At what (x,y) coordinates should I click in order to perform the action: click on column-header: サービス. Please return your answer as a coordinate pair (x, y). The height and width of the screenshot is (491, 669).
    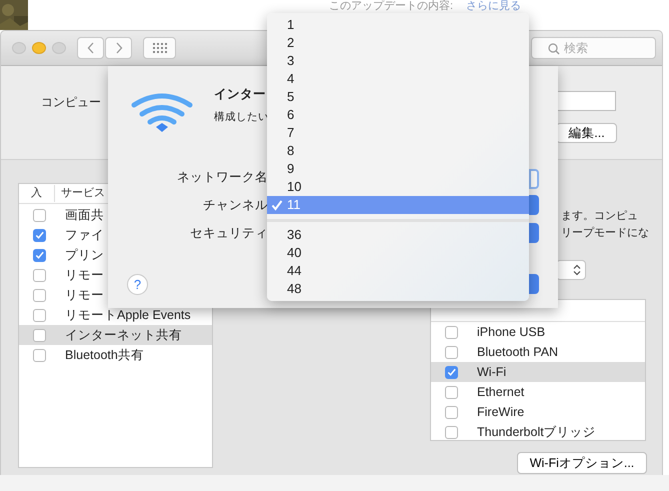
    Looking at the image, I should click on (82, 194).